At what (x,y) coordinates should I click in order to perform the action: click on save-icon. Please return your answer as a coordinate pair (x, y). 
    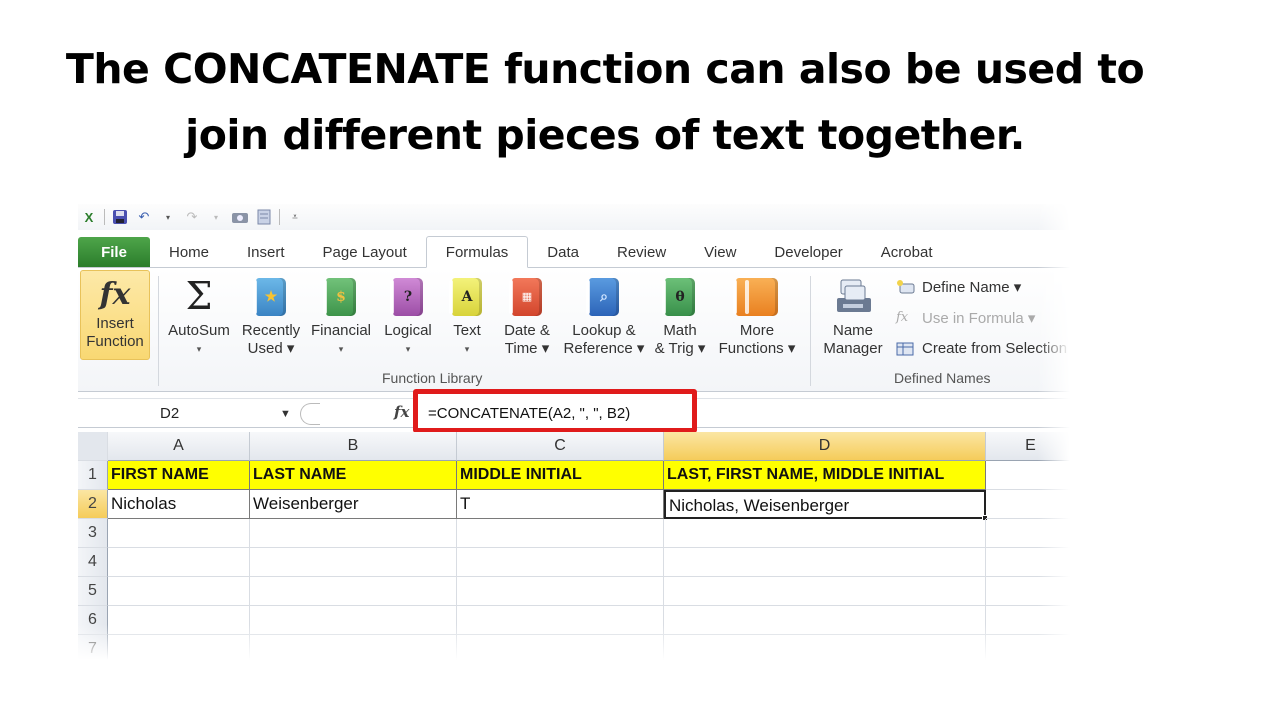
    Looking at the image, I should click on (120, 217).